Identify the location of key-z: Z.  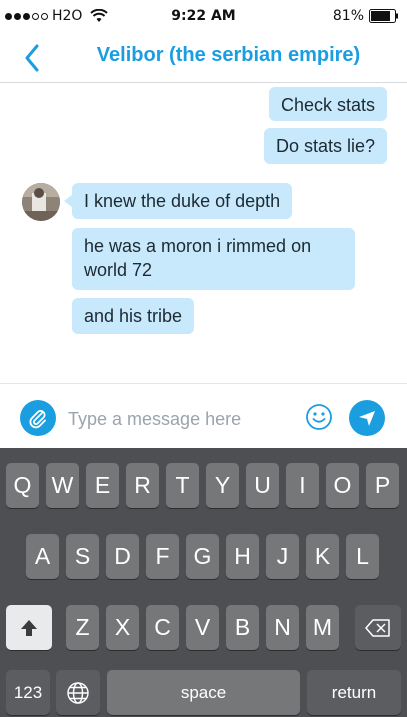
(82, 627).